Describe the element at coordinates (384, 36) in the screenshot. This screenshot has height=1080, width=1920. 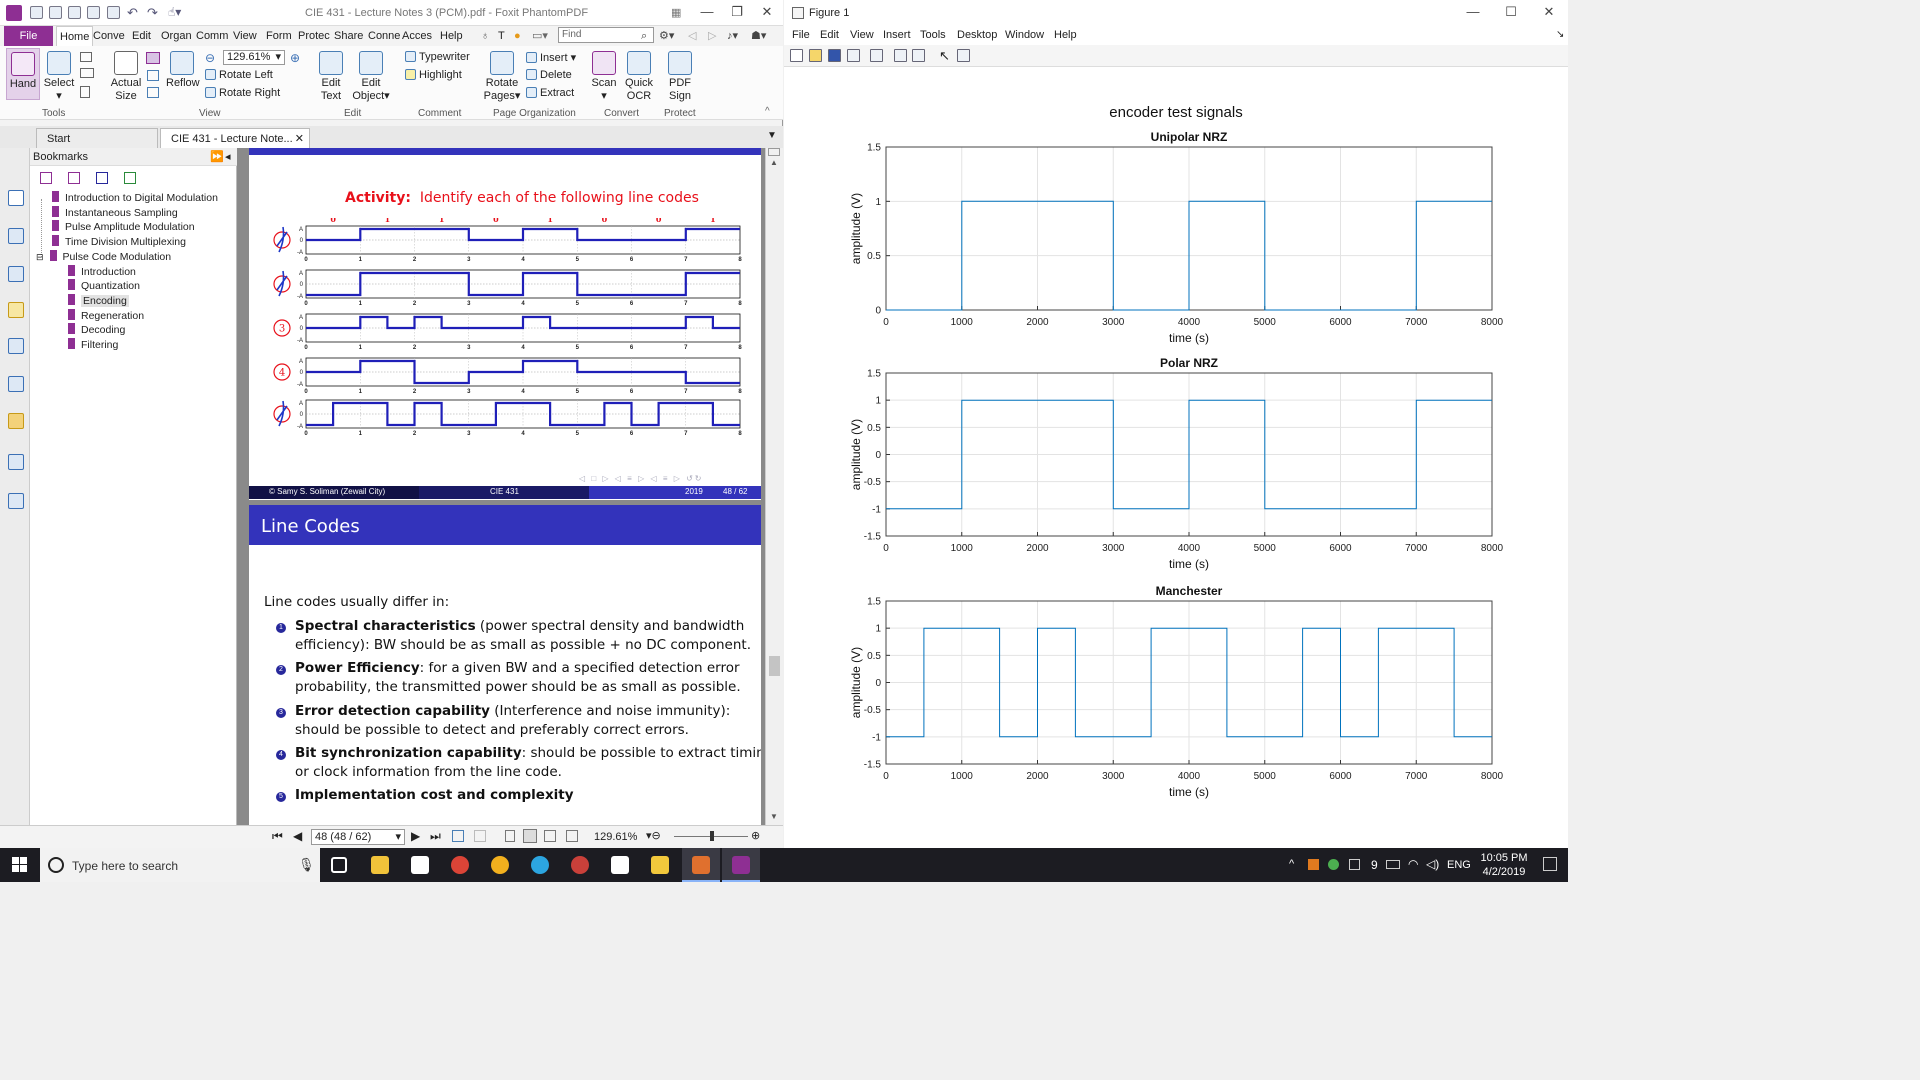
I see `tab-connect: Conne` at that location.